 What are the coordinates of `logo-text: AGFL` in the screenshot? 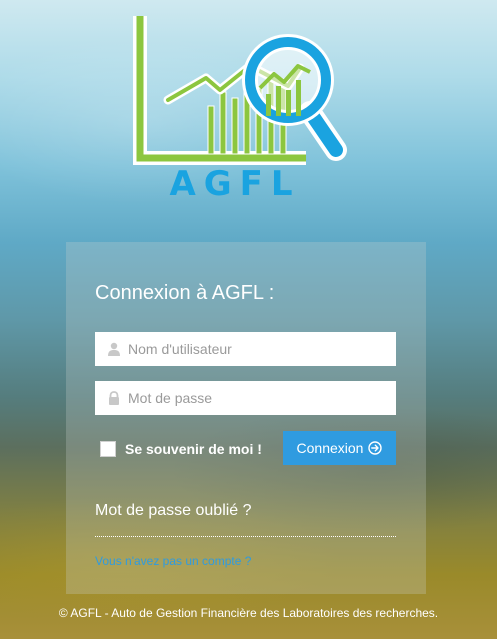 It's located at (235, 184).